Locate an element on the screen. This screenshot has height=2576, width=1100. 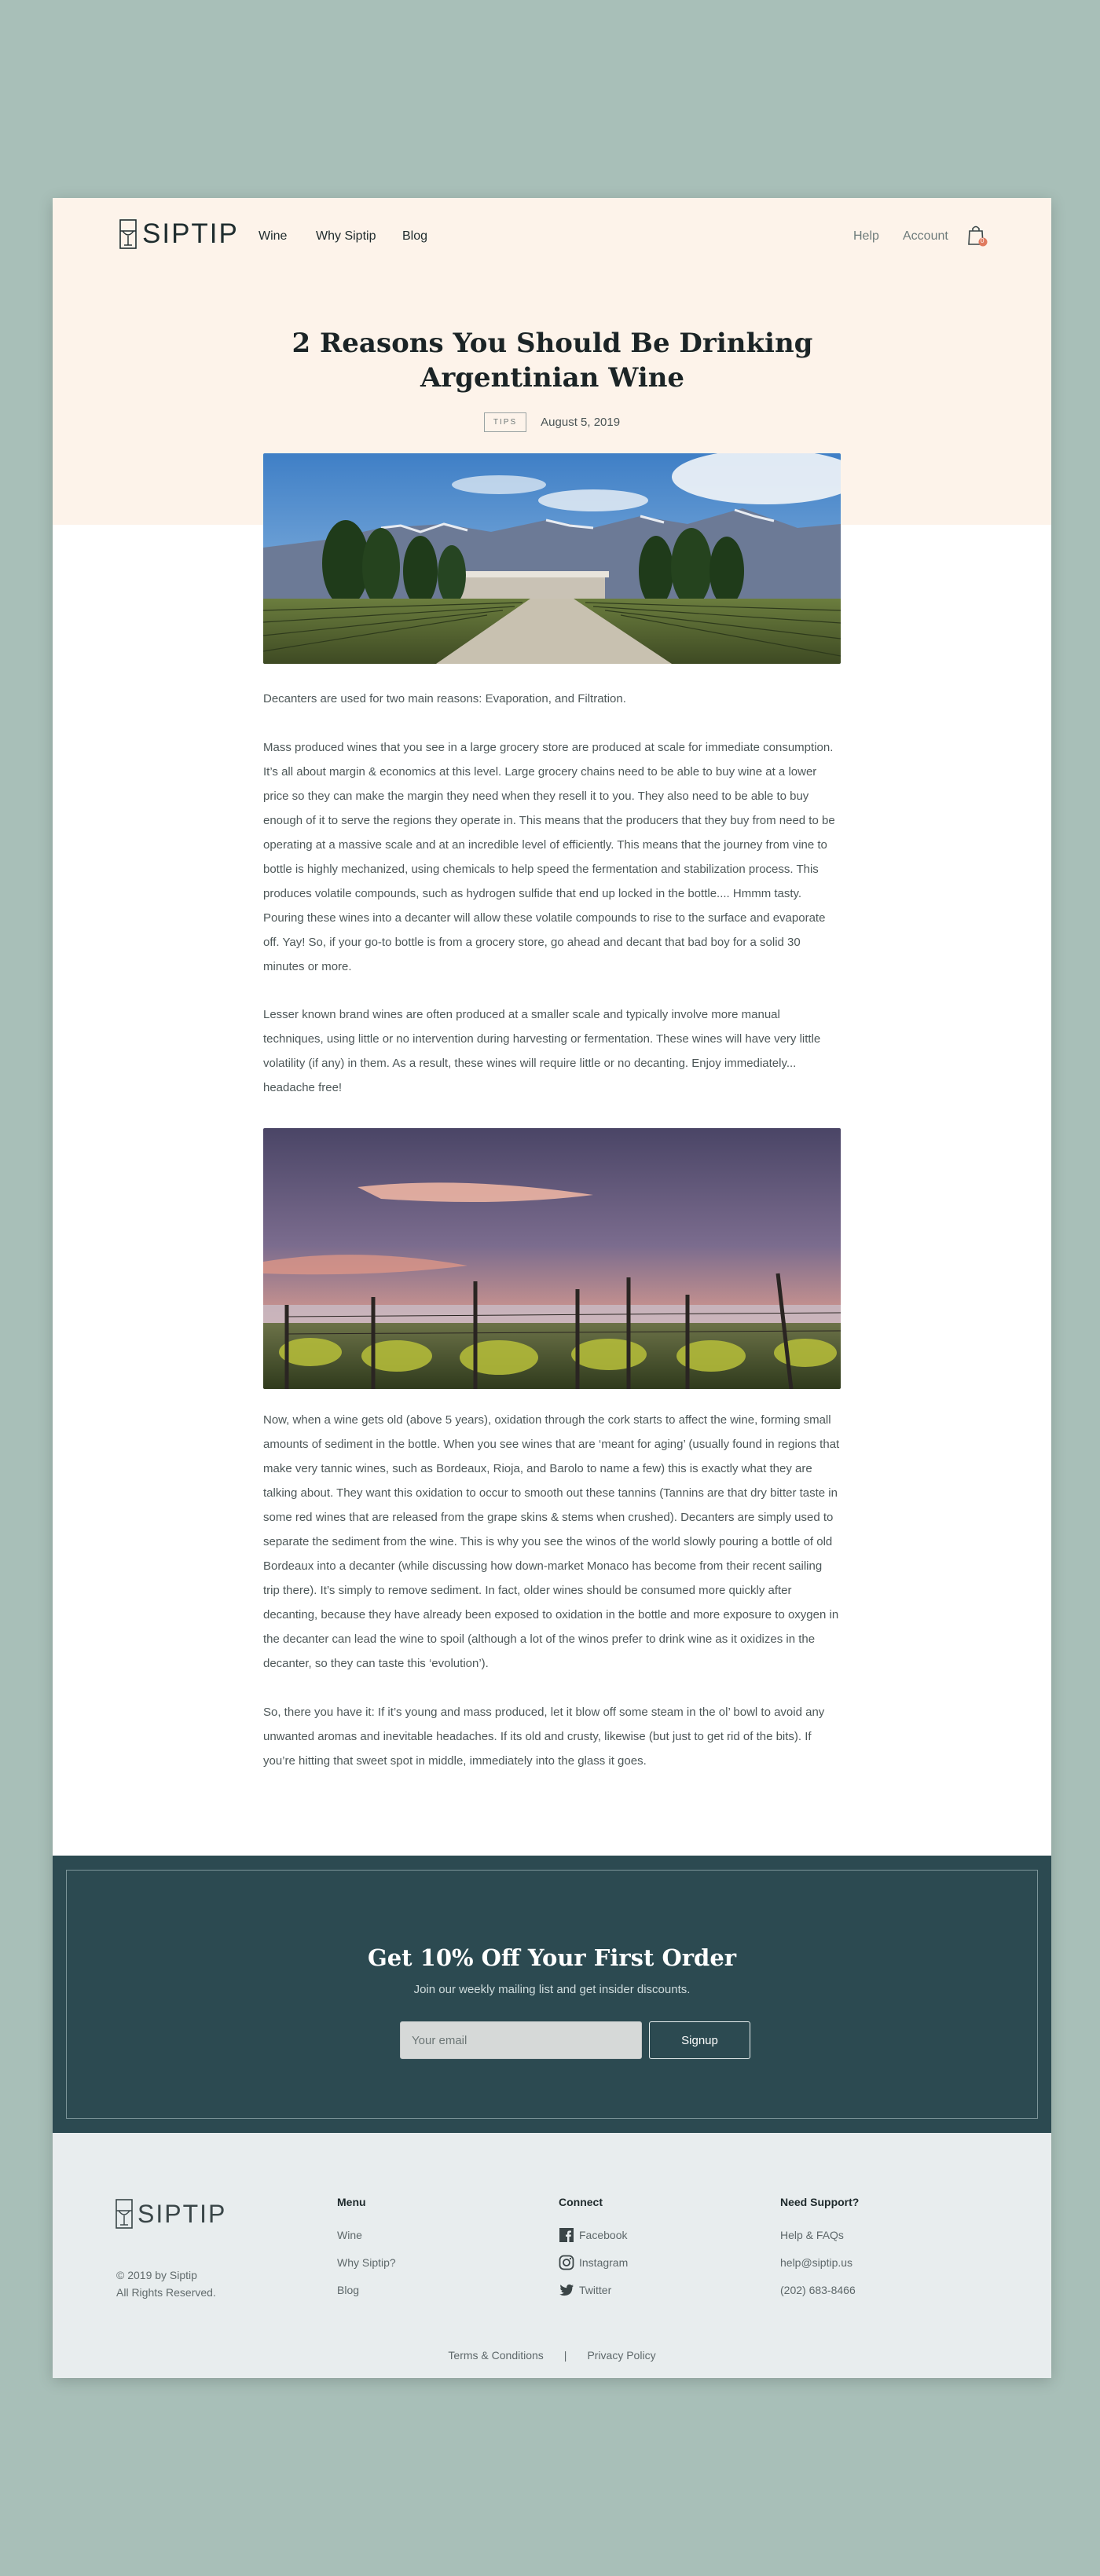
footer-link-instagram: Instagram is located at coordinates (593, 2262).